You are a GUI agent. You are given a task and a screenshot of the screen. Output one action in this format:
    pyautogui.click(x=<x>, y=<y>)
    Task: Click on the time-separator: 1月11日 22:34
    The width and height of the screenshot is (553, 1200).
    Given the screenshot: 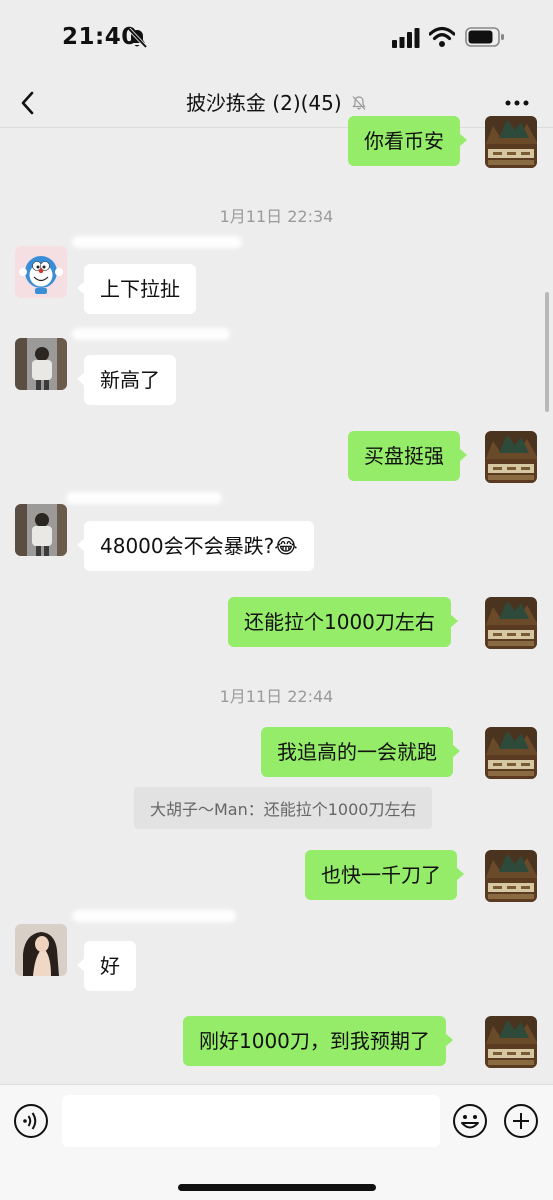 What is the action you would take?
    pyautogui.click(x=276, y=216)
    